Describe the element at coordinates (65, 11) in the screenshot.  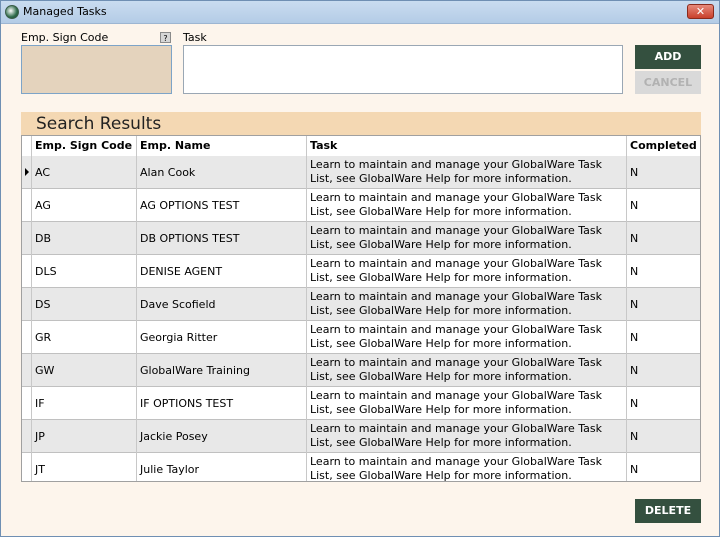
I see `window-title: Managed Tasks` at that location.